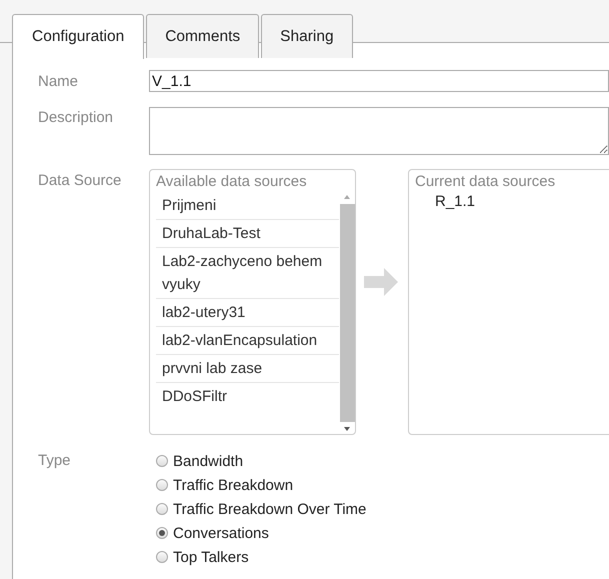 The image size is (609, 579). I want to click on list-item: DruhaLab-Test, so click(247, 234).